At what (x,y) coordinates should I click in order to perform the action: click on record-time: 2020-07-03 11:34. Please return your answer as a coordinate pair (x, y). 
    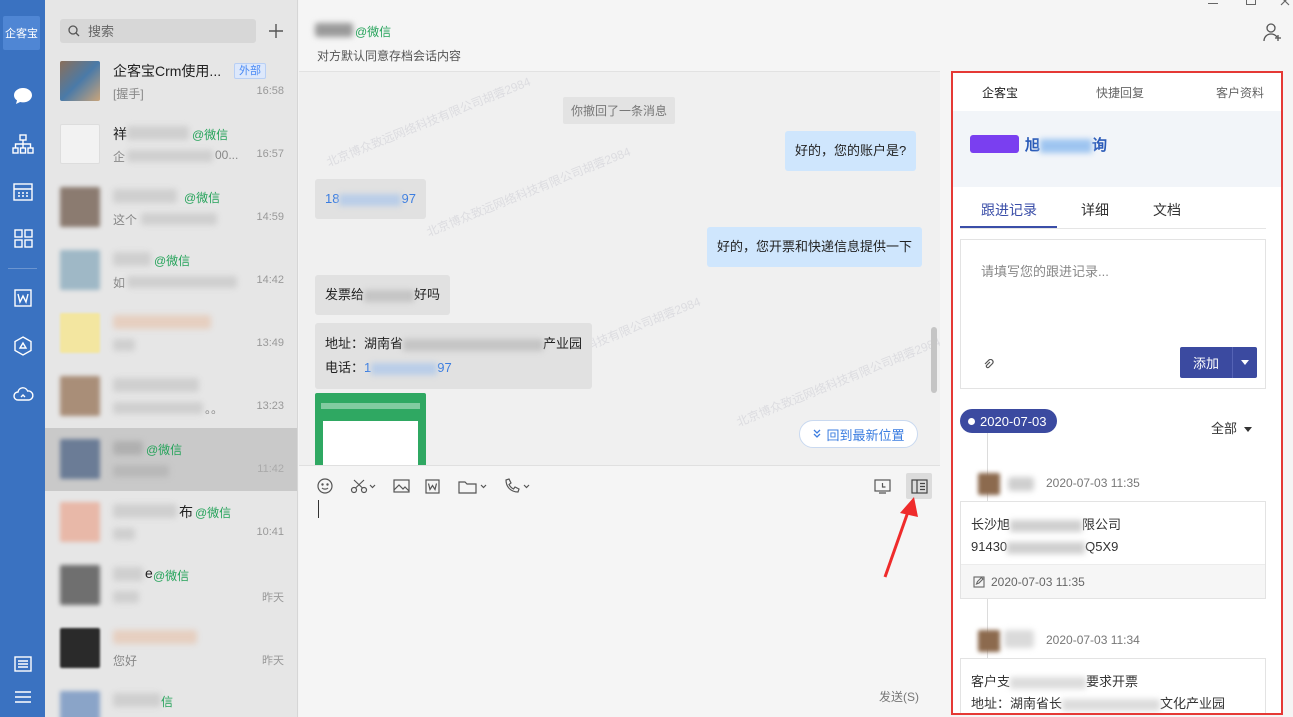
    Looking at the image, I should click on (1093, 640).